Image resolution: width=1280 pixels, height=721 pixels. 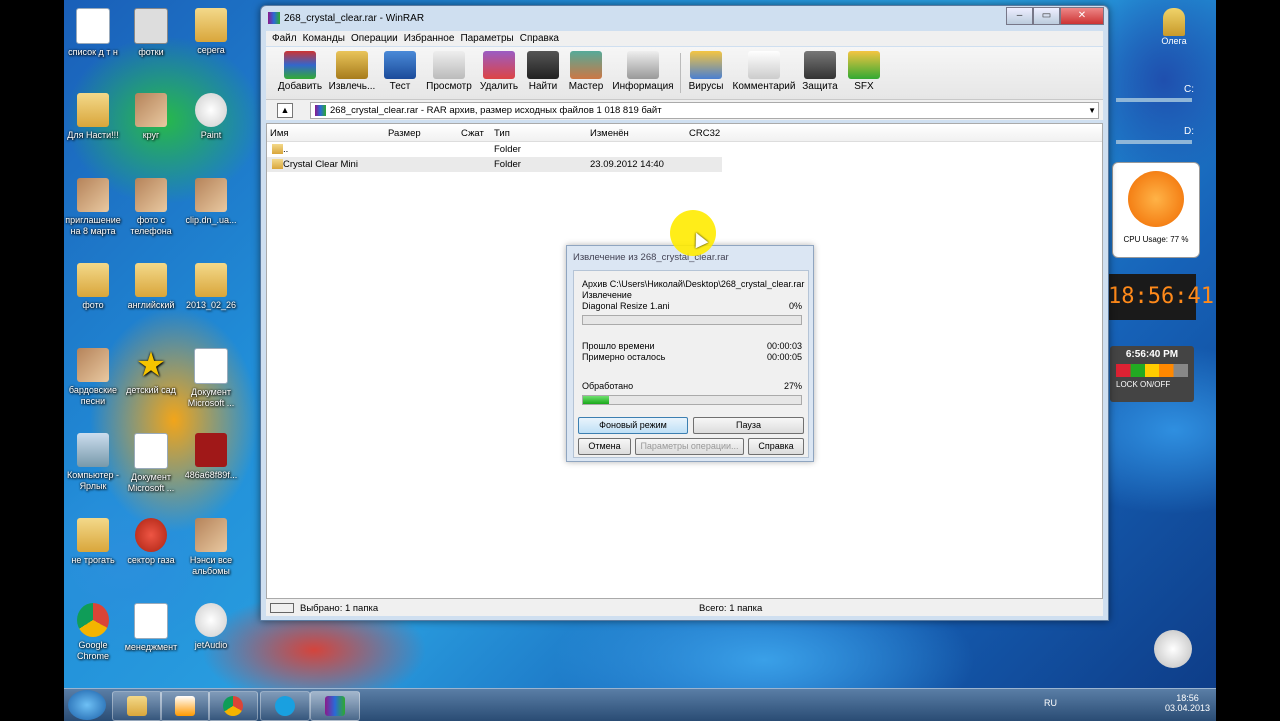 What do you see at coordinates (609, 133) in the screenshot?
I see `col-modified: Изменён` at bounding box center [609, 133].